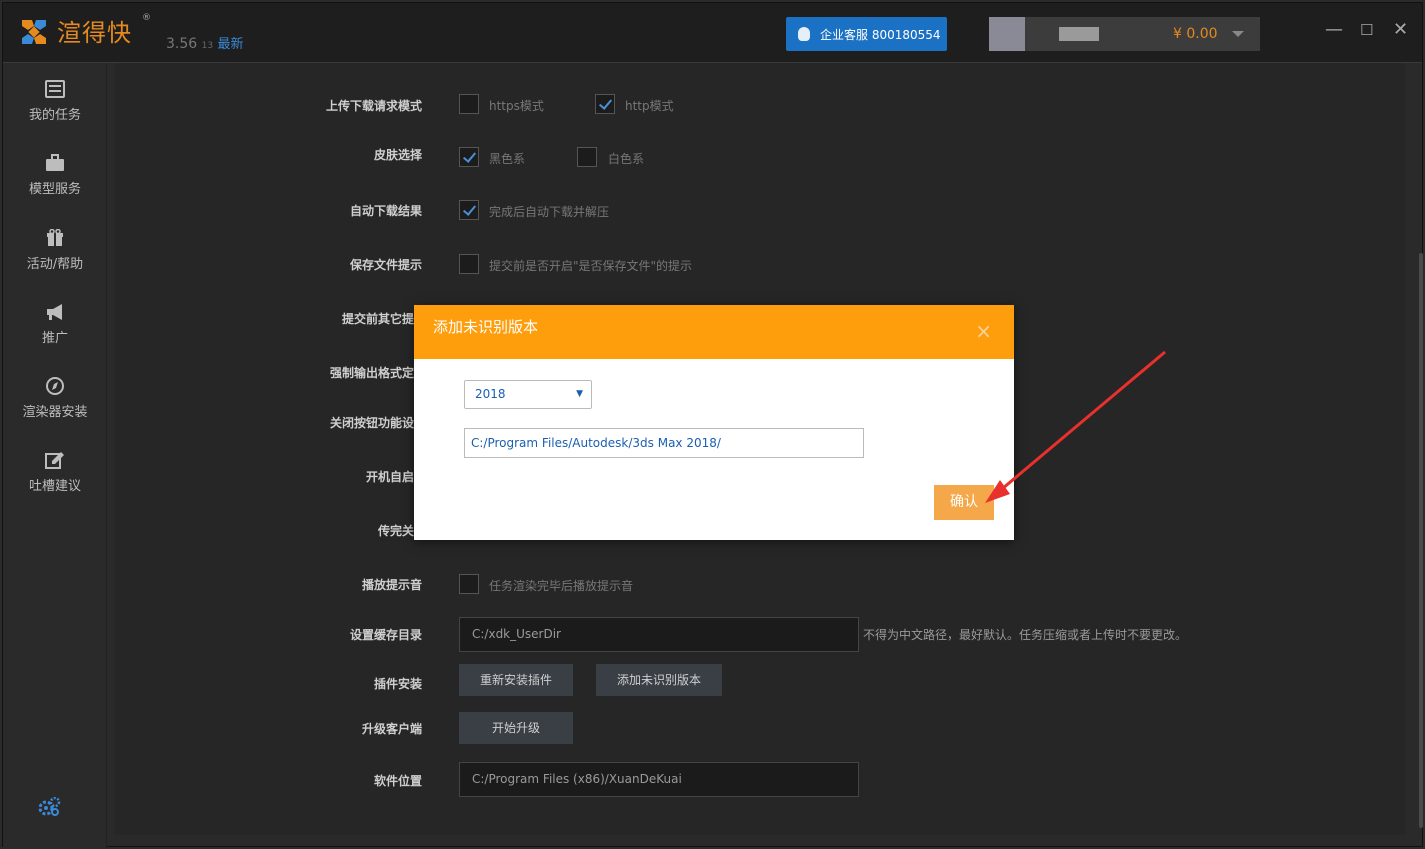 The height and width of the screenshot is (849, 1425). What do you see at coordinates (397, 781) in the screenshot?
I see `software-location-label: 软件位置` at bounding box center [397, 781].